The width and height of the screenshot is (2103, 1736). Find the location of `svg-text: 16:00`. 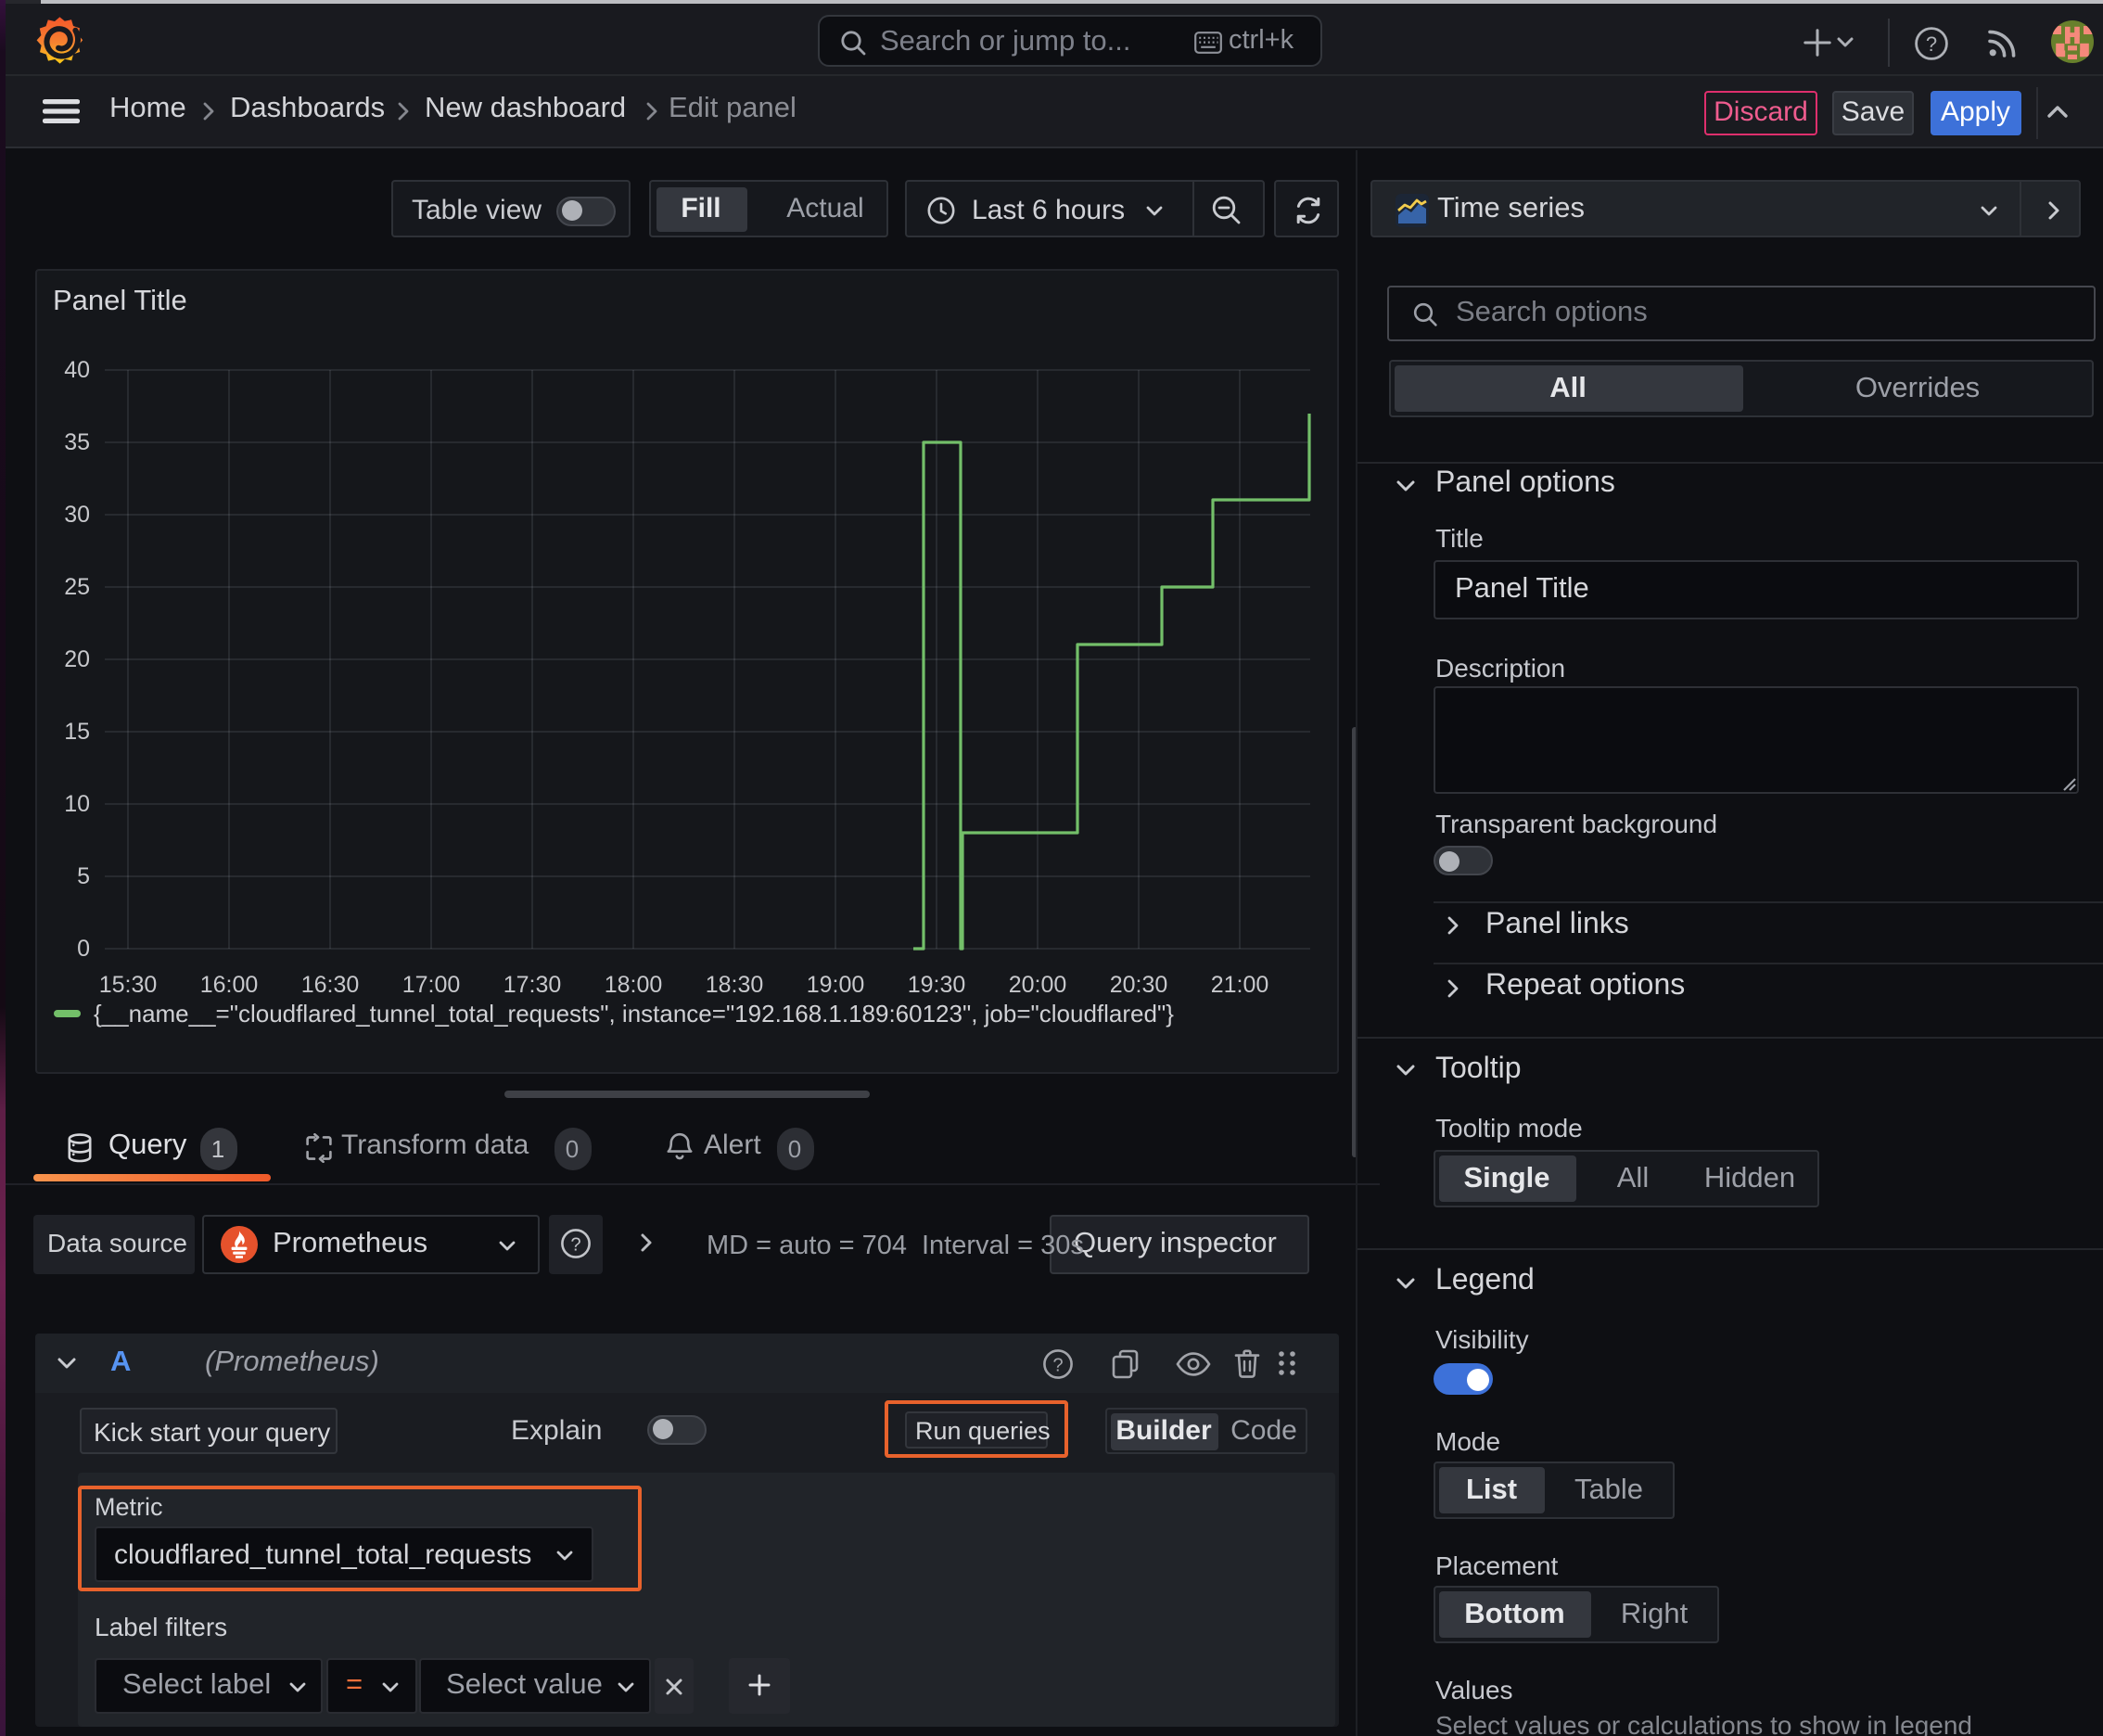

svg-text: 16:00 is located at coordinates (228, 985).